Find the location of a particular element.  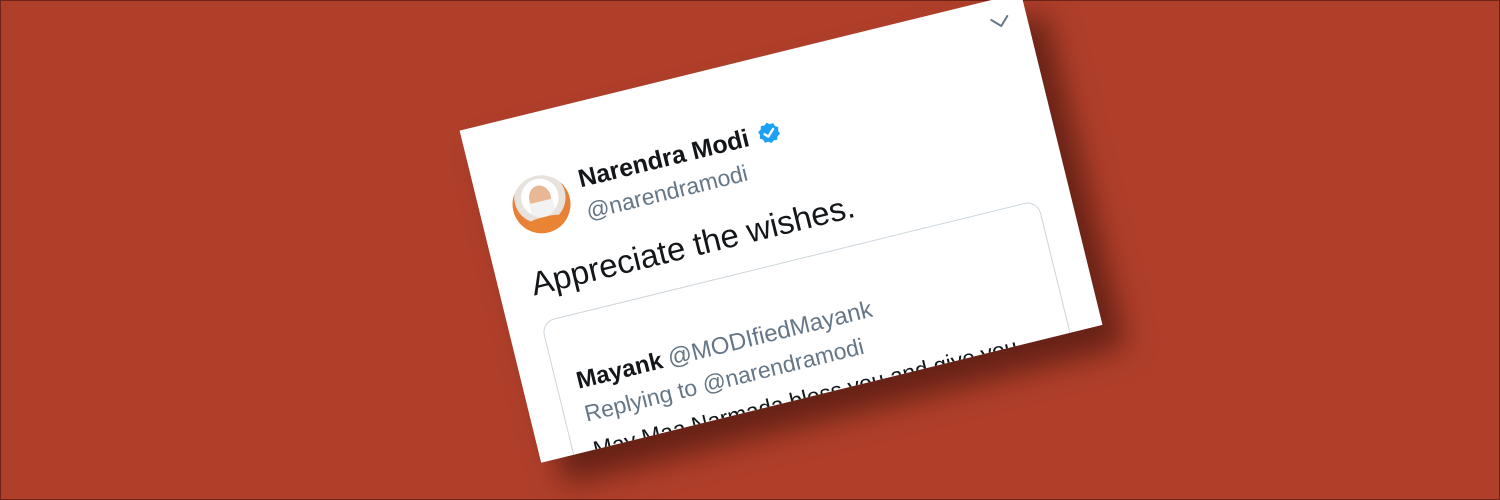

chevron-down-icon is located at coordinates (1000, 21).